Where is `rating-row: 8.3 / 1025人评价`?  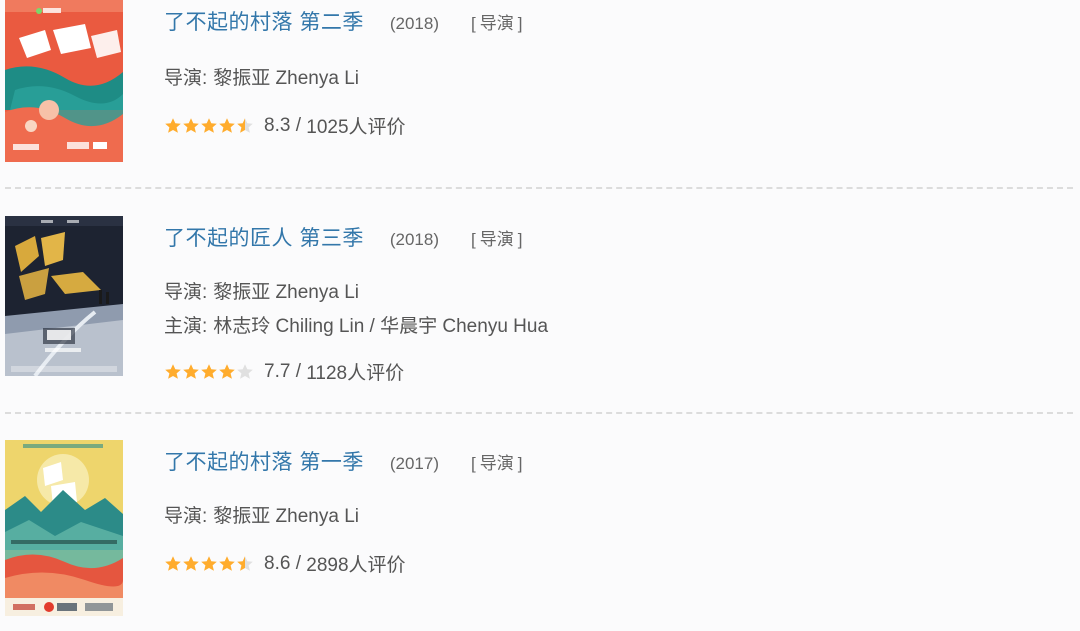 rating-row: 8.3 / 1025人评价 is located at coordinates (285, 125).